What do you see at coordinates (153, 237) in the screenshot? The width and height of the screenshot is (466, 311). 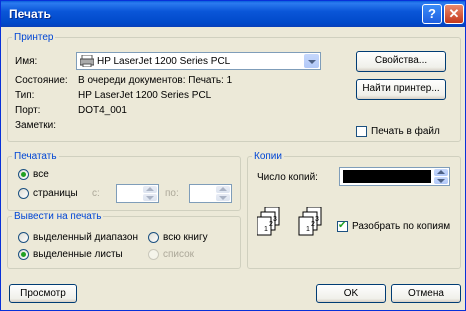 I see `print-entire-book-radio` at bounding box center [153, 237].